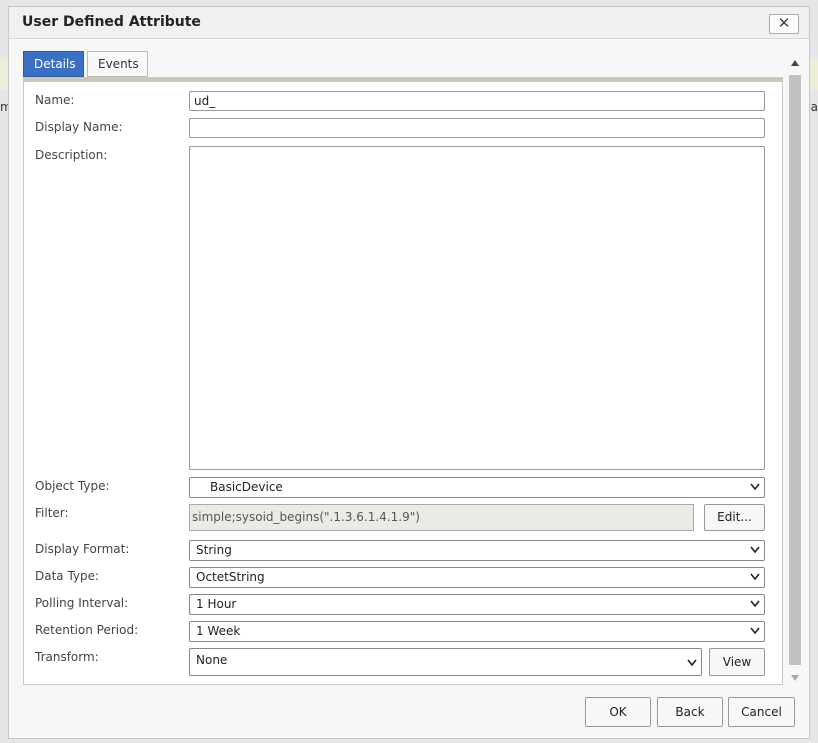  Describe the element at coordinates (477, 550) in the screenshot. I see `display-format-select: String` at that location.